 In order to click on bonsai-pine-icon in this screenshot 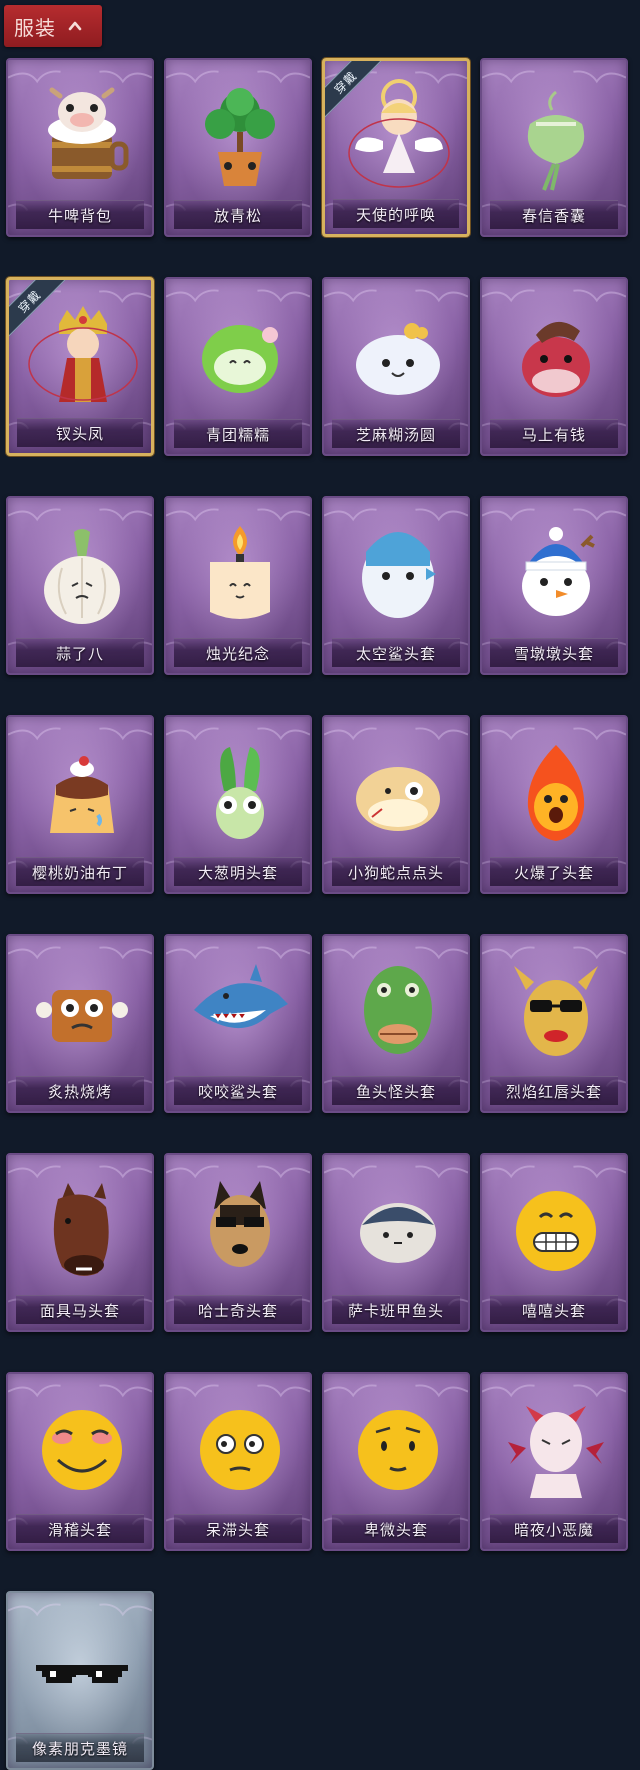, I will do `click(240, 134)`.